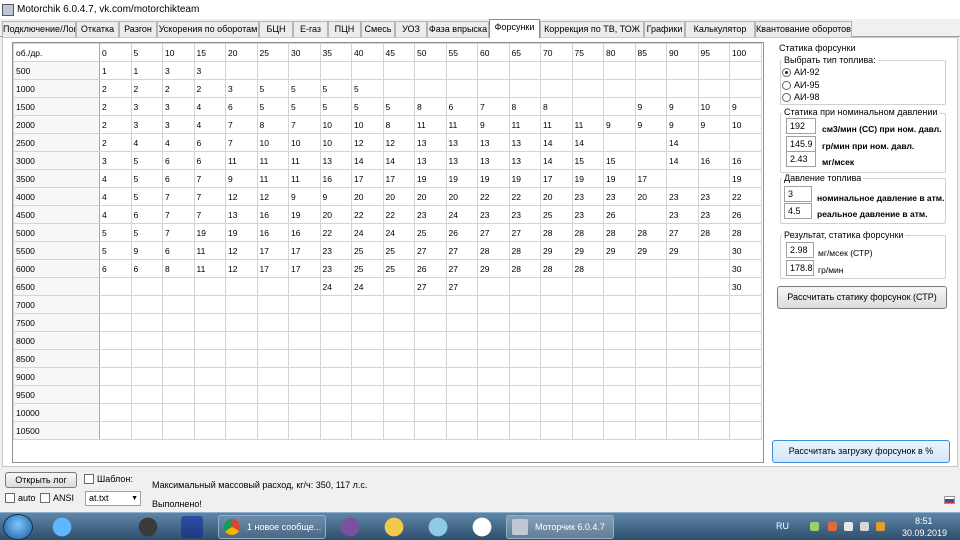 The image size is (960, 540). What do you see at coordinates (592, 29) in the screenshot?
I see `tab-12: Коррекция по ТВ, ТОЖ` at bounding box center [592, 29].